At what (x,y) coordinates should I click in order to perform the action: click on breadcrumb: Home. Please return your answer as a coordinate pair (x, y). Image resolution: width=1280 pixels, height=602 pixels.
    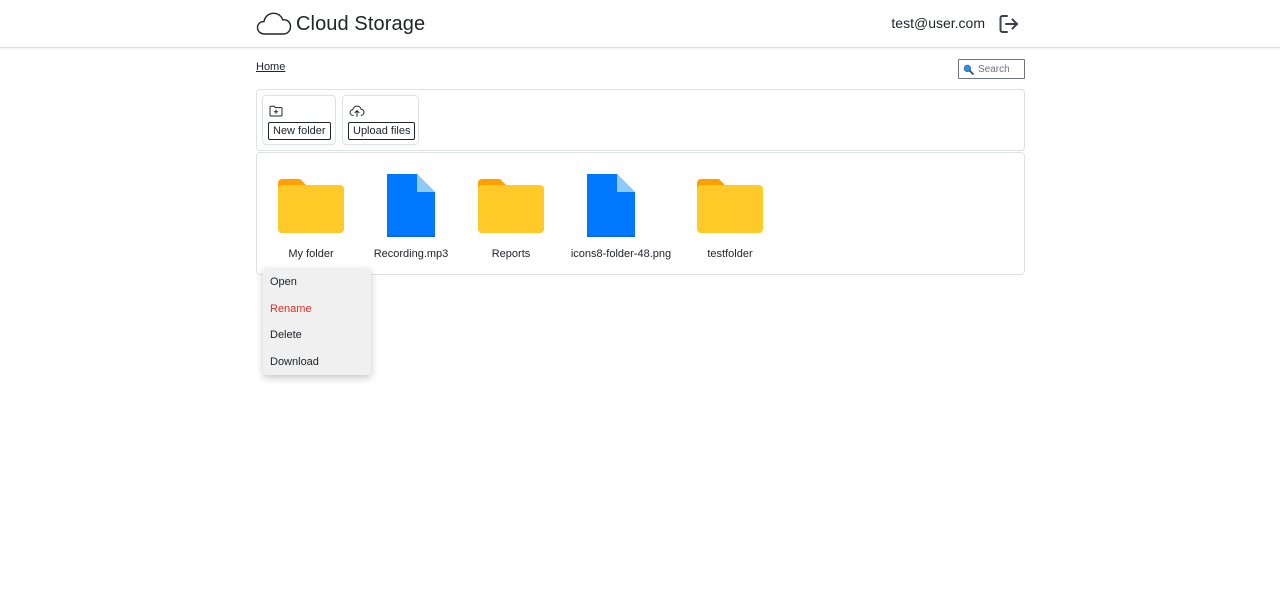
    Looking at the image, I should click on (270, 67).